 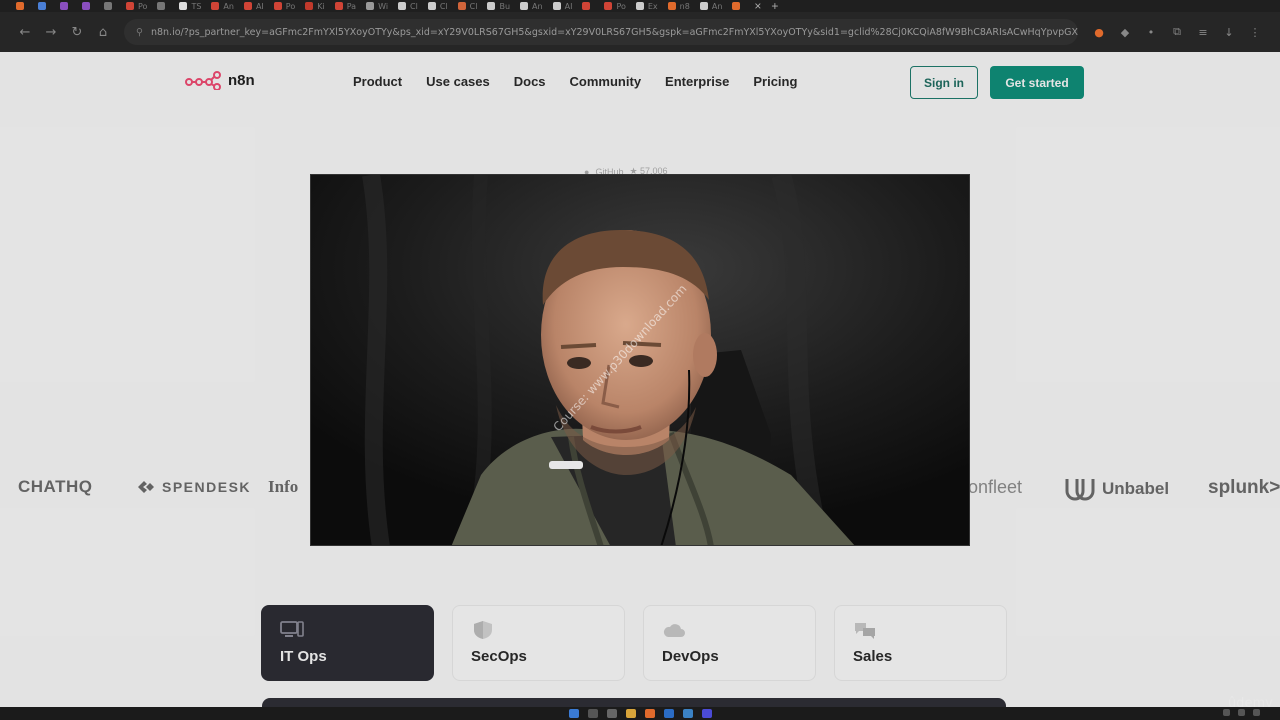 What do you see at coordinates (505, 6) in the screenshot?
I see `tab-label: Bu` at bounding box center [505, 6].